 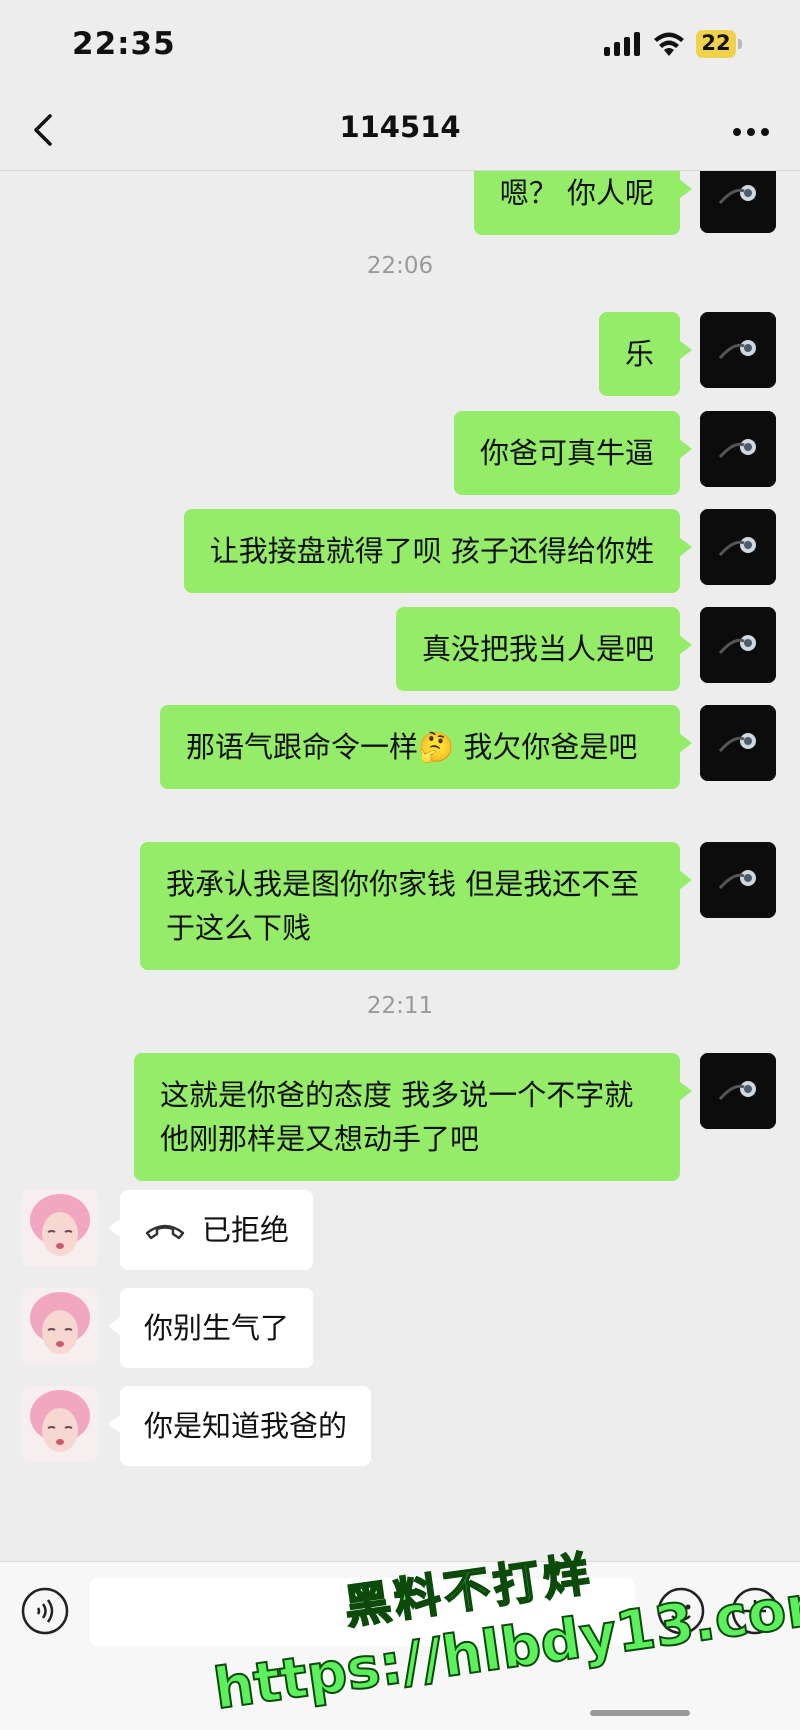 I want to click on message-text: 你是知道我爸的, so click(x=246, y=1426).